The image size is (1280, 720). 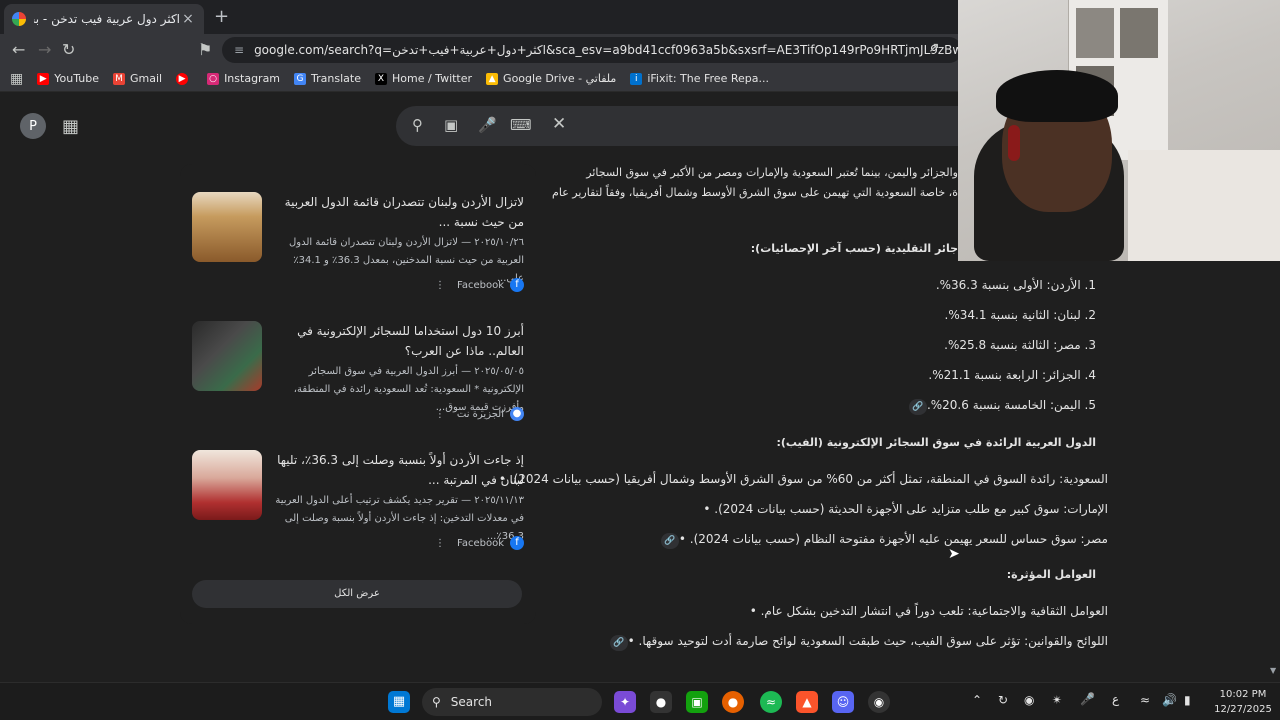 I want to click on lens-icon: ▣, so click(x=451, y=125).